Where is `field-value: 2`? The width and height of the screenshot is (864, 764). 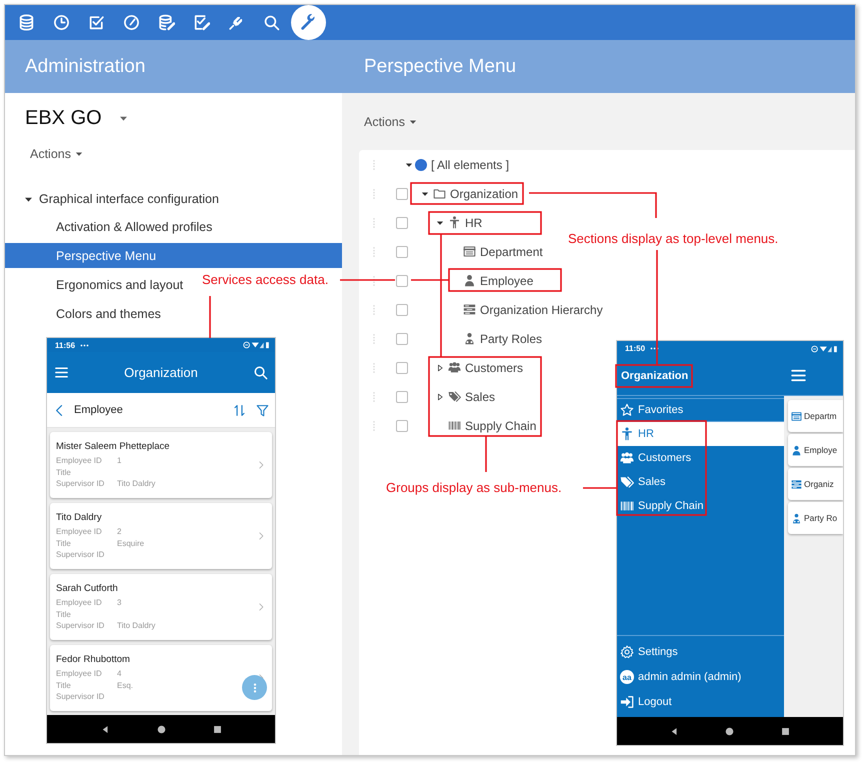
field-value: 2 is located at coordinates (119, 531).